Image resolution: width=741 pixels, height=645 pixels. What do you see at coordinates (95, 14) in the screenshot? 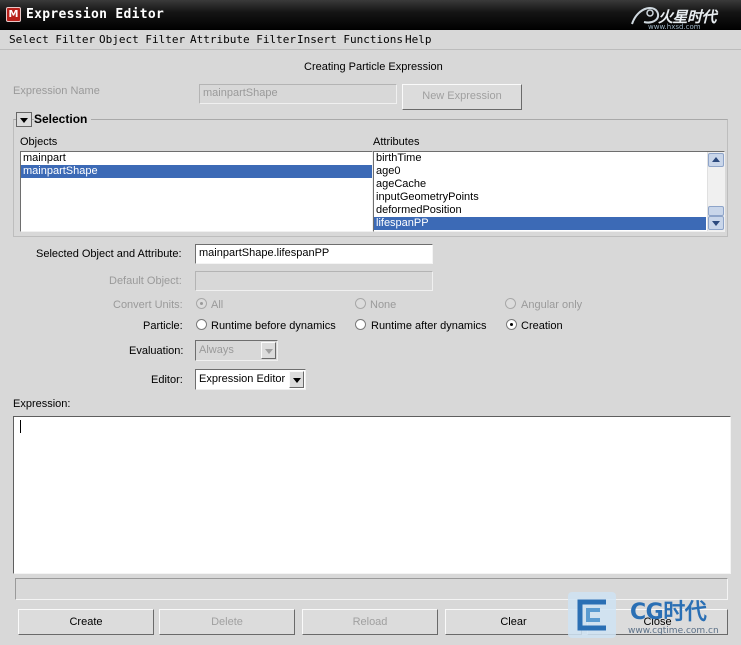
I see `window-title: Expression Editor` at bounding box center [95, 14].